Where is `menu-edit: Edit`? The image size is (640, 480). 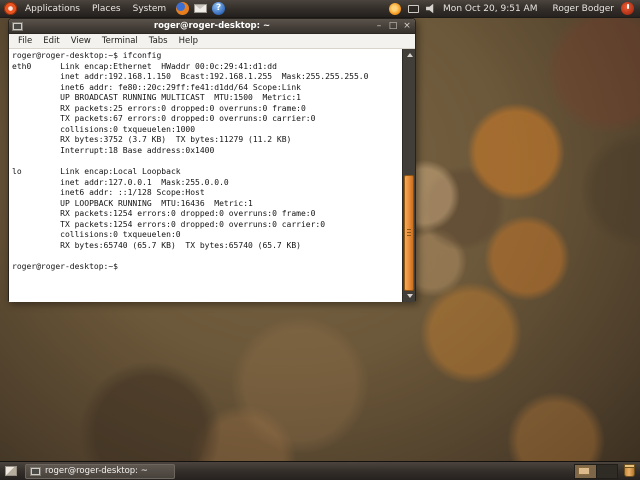
menu-edit: Edit is located at coordinates (51, 41).